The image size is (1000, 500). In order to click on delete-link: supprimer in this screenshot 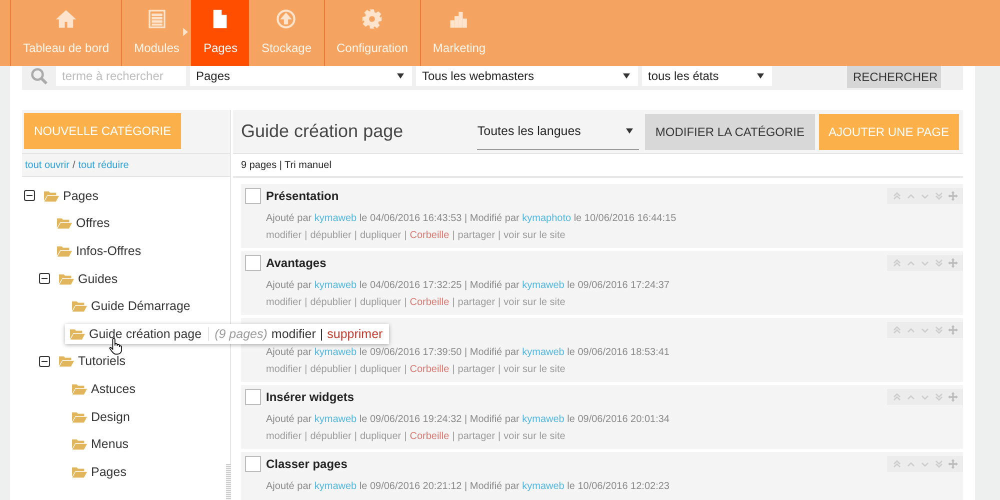, I will do `click(355, 333)`.